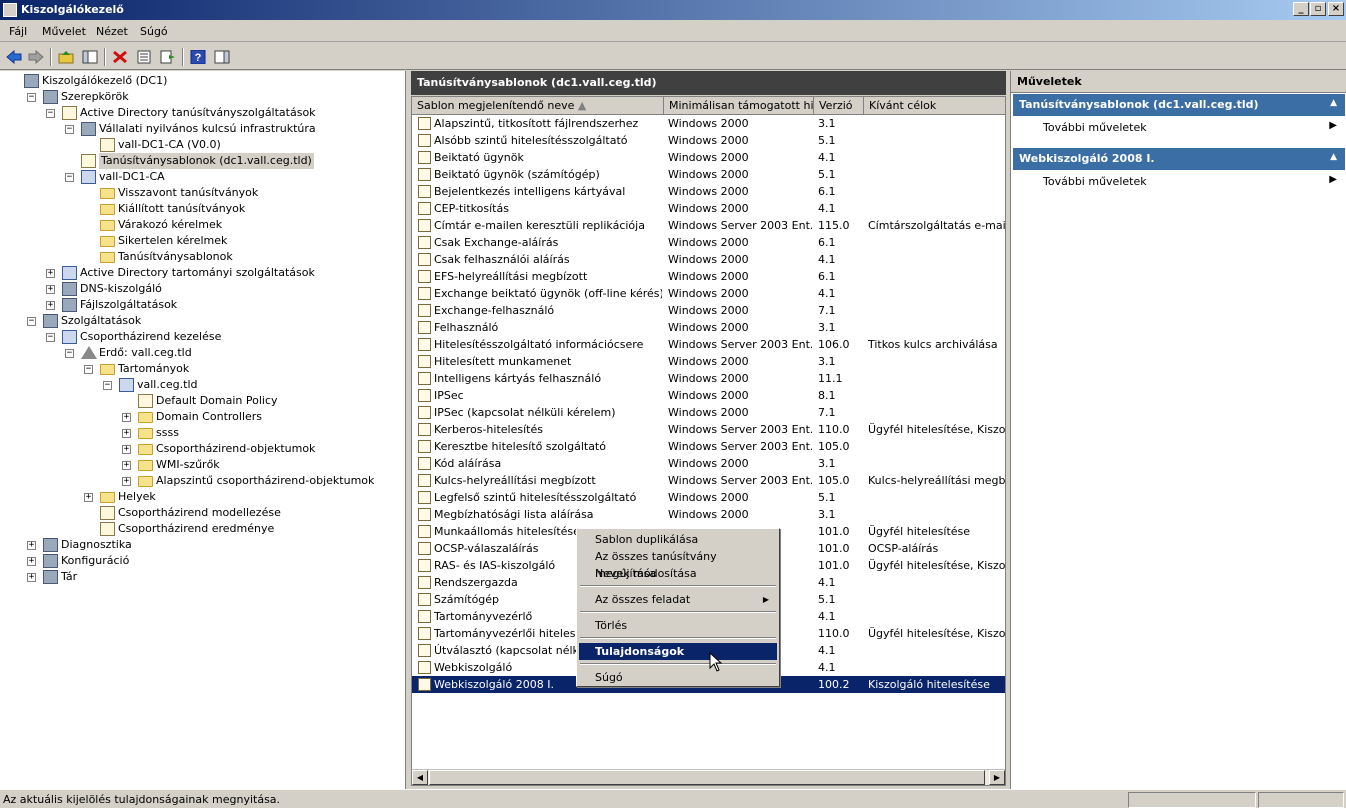  I want to click on tree-item: + Domain Controllers, so click(202, 417).